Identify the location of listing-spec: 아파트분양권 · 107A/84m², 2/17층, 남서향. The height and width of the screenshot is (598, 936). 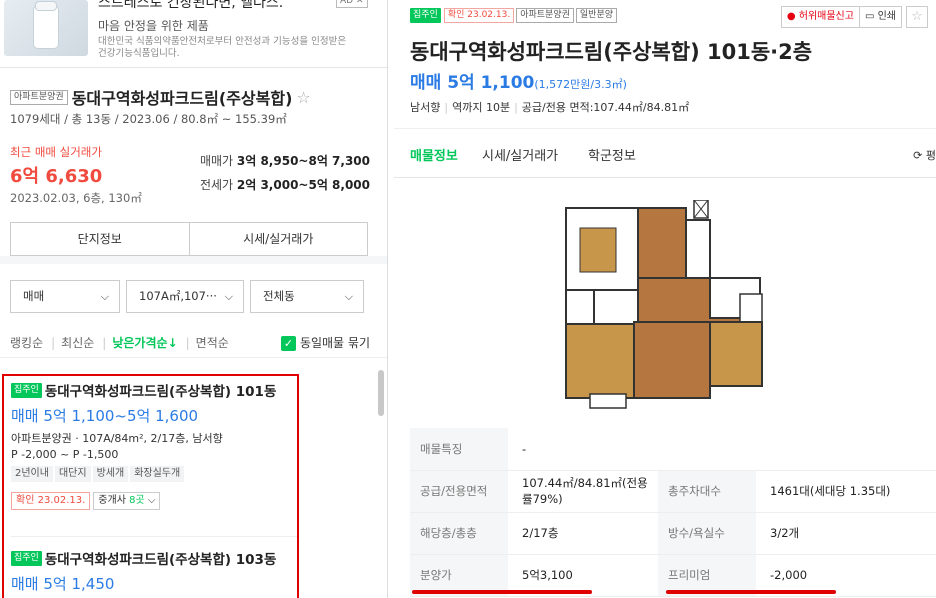
(117, 438).